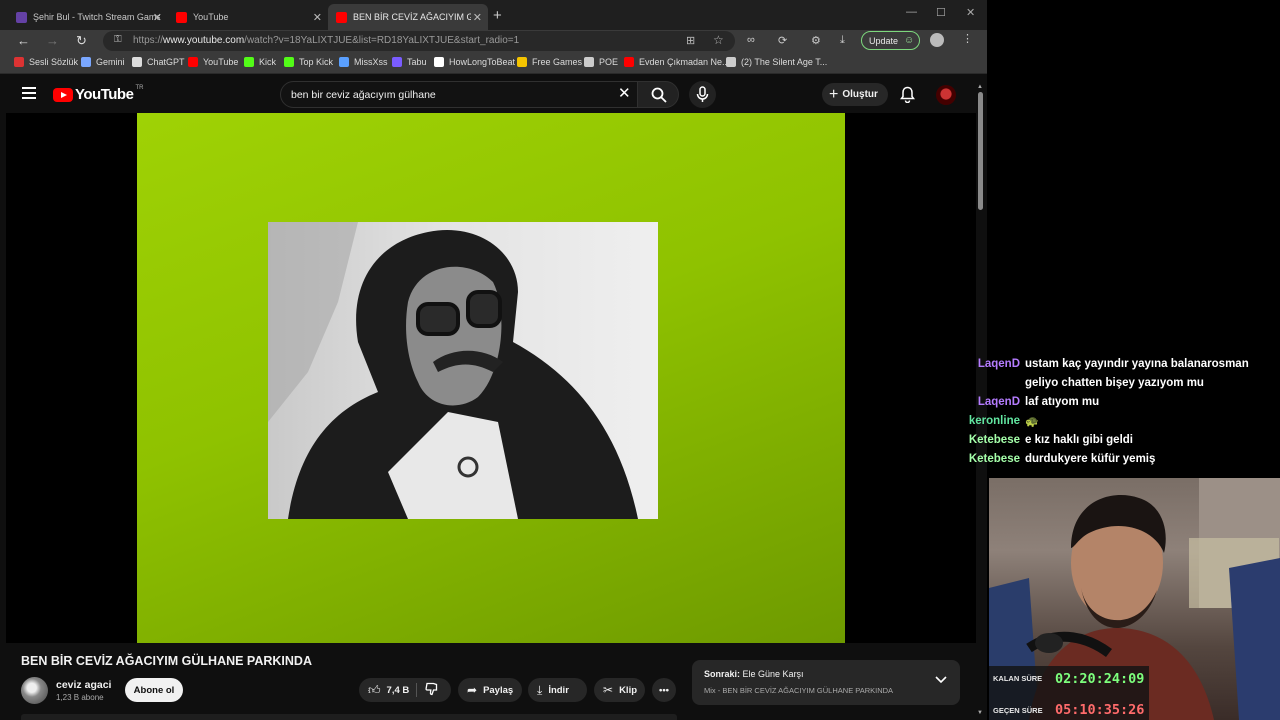  I want to click on forward-icon: →, so click(52, 40).